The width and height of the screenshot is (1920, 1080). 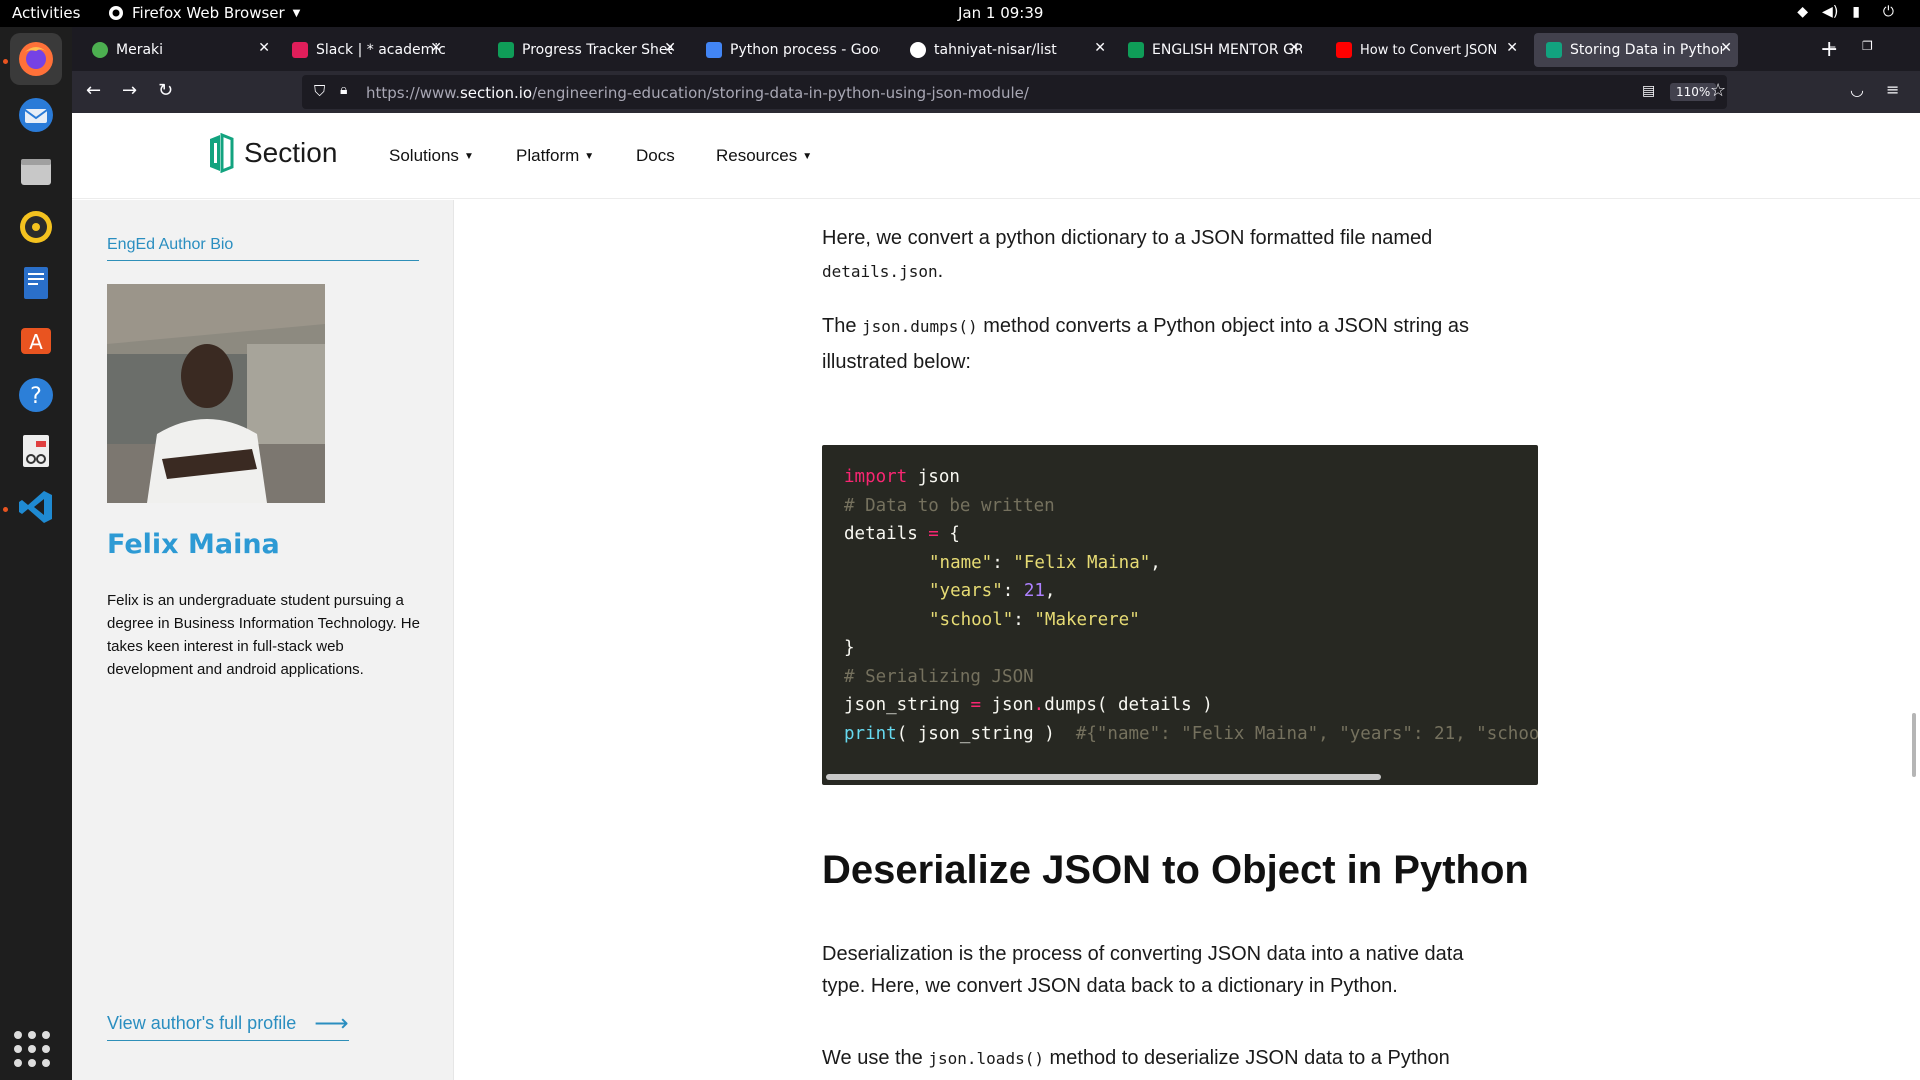 What do you see at coordinates (805, 50) in the screenshot?
I see `tab-label: Python process - Goog` at bounding box center [805, 50].